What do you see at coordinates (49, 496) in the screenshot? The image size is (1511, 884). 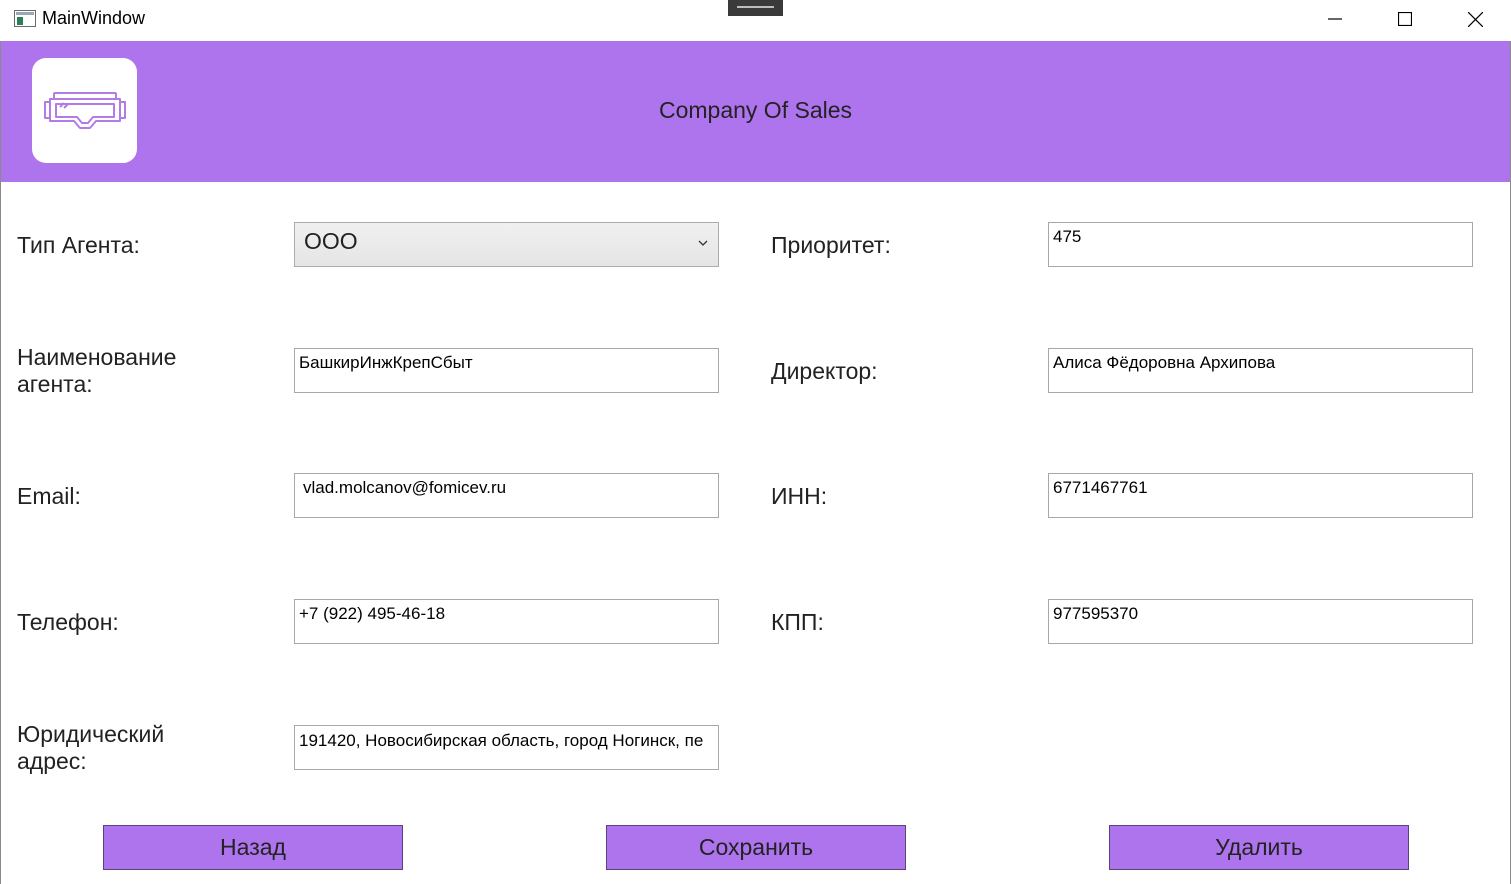 I see `email-label: Email:` at bounding box center [49, 496].